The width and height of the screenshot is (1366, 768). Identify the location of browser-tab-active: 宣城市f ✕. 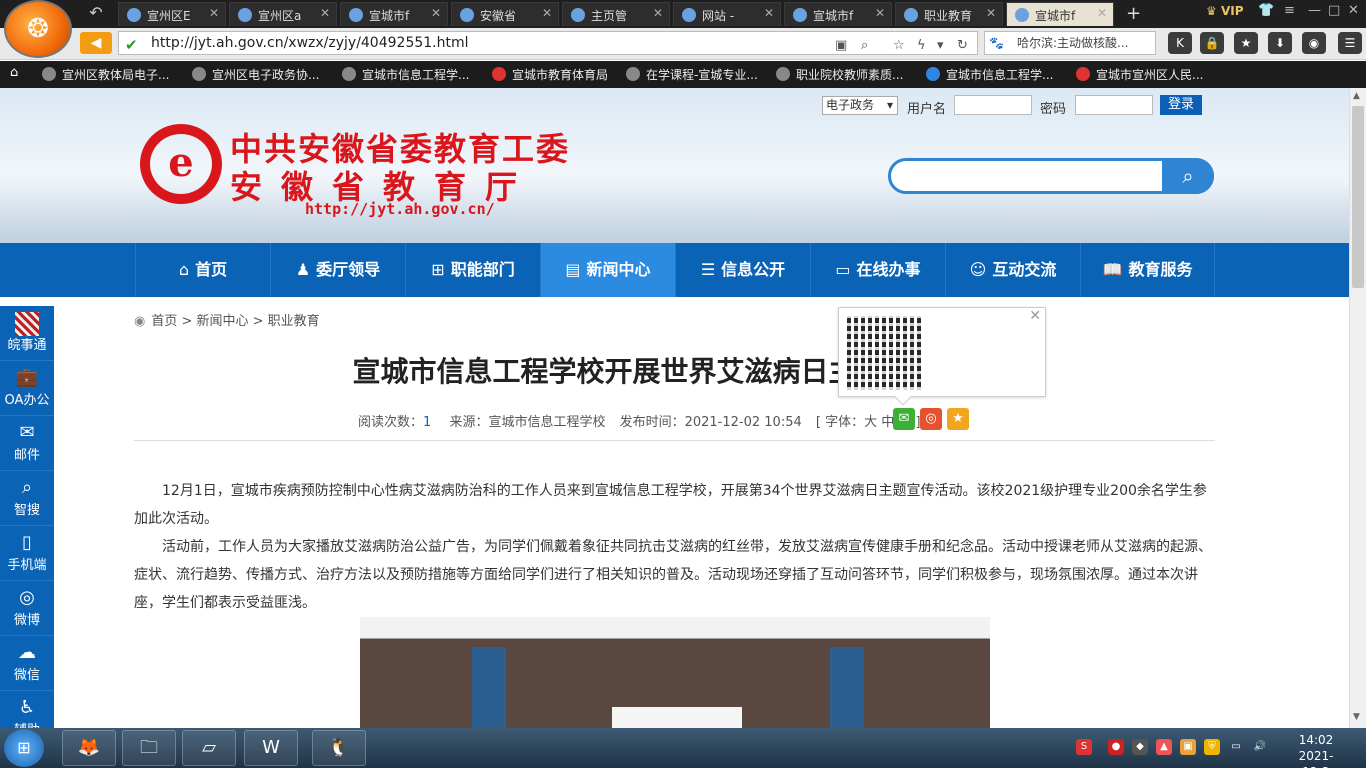
(1060, 14).